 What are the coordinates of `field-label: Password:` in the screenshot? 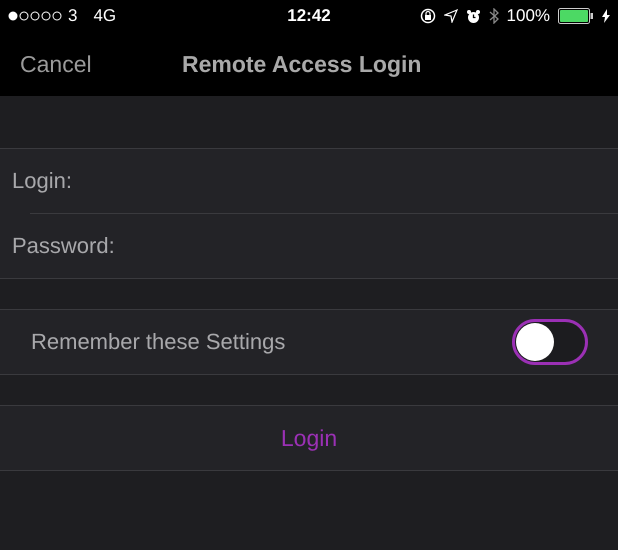 It's located at (63, 246).